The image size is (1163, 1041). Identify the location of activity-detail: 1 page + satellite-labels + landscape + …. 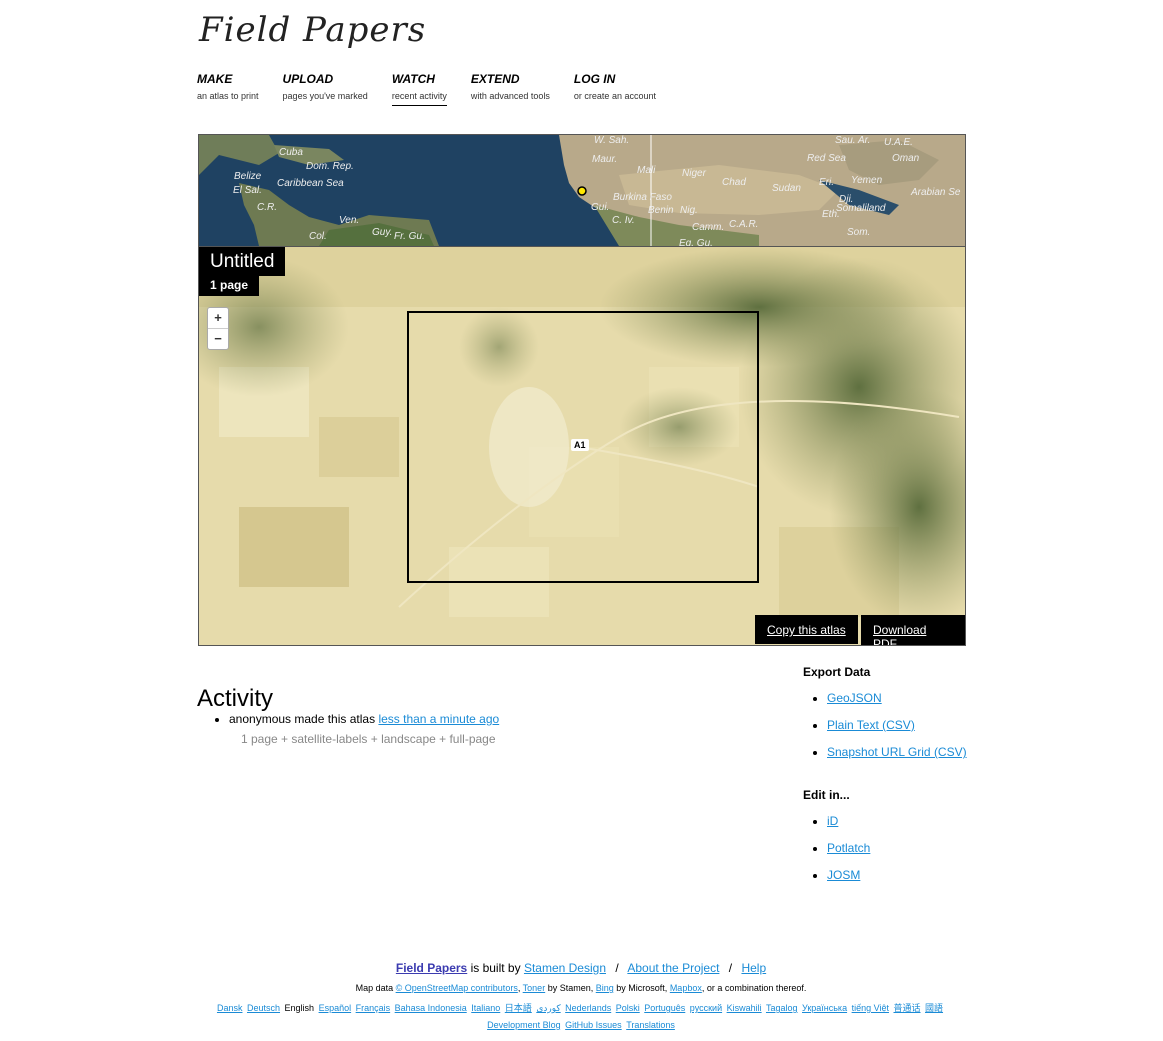
(368, 739).